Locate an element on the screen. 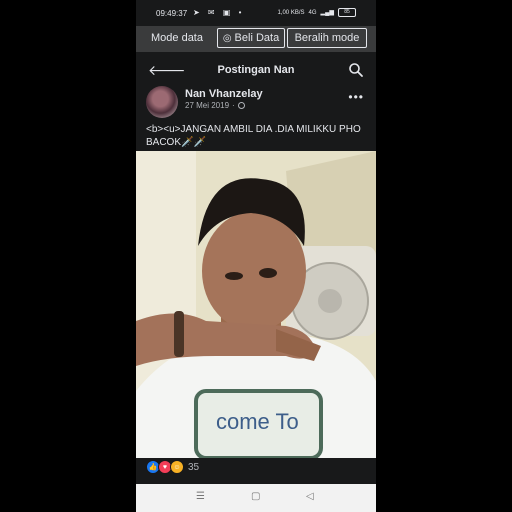 The height and width of the screenshot is (512, 512). globe-icon is located at coordinates (241, 105).